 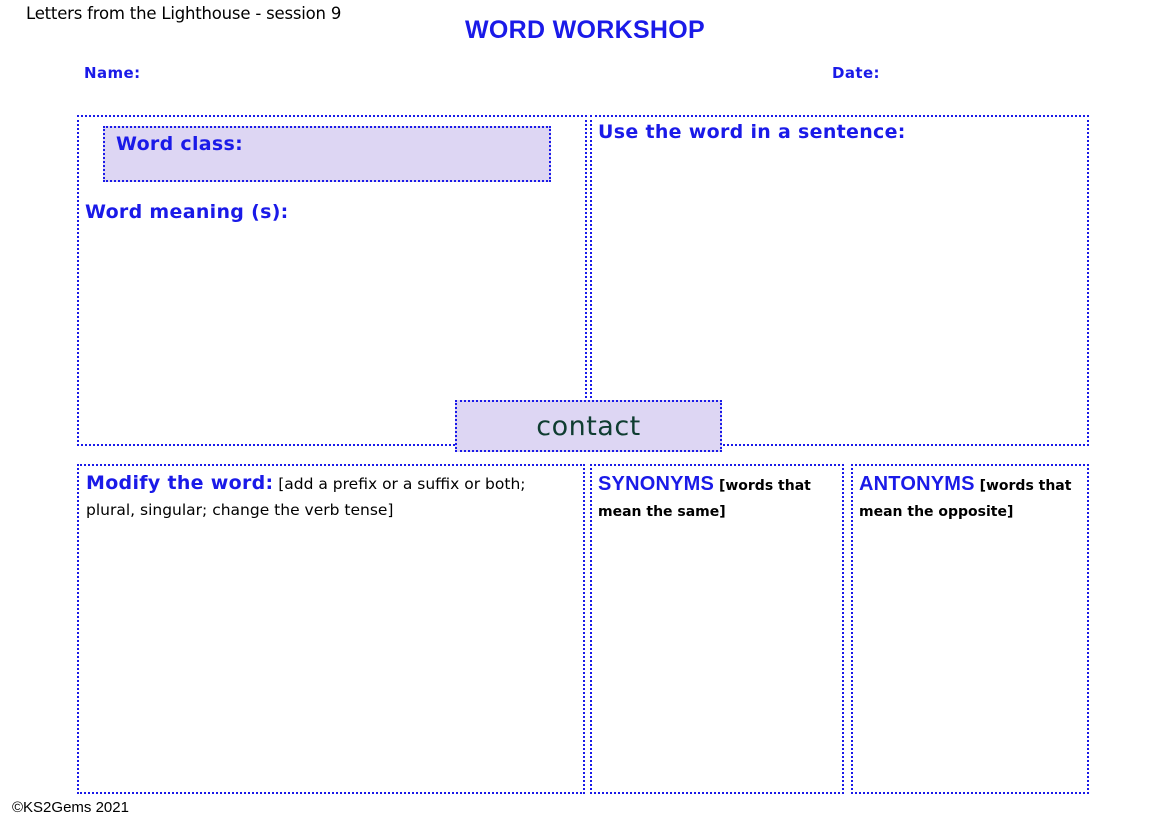 I want to click on date-field-label: Date:, so click(x=856, y=73).